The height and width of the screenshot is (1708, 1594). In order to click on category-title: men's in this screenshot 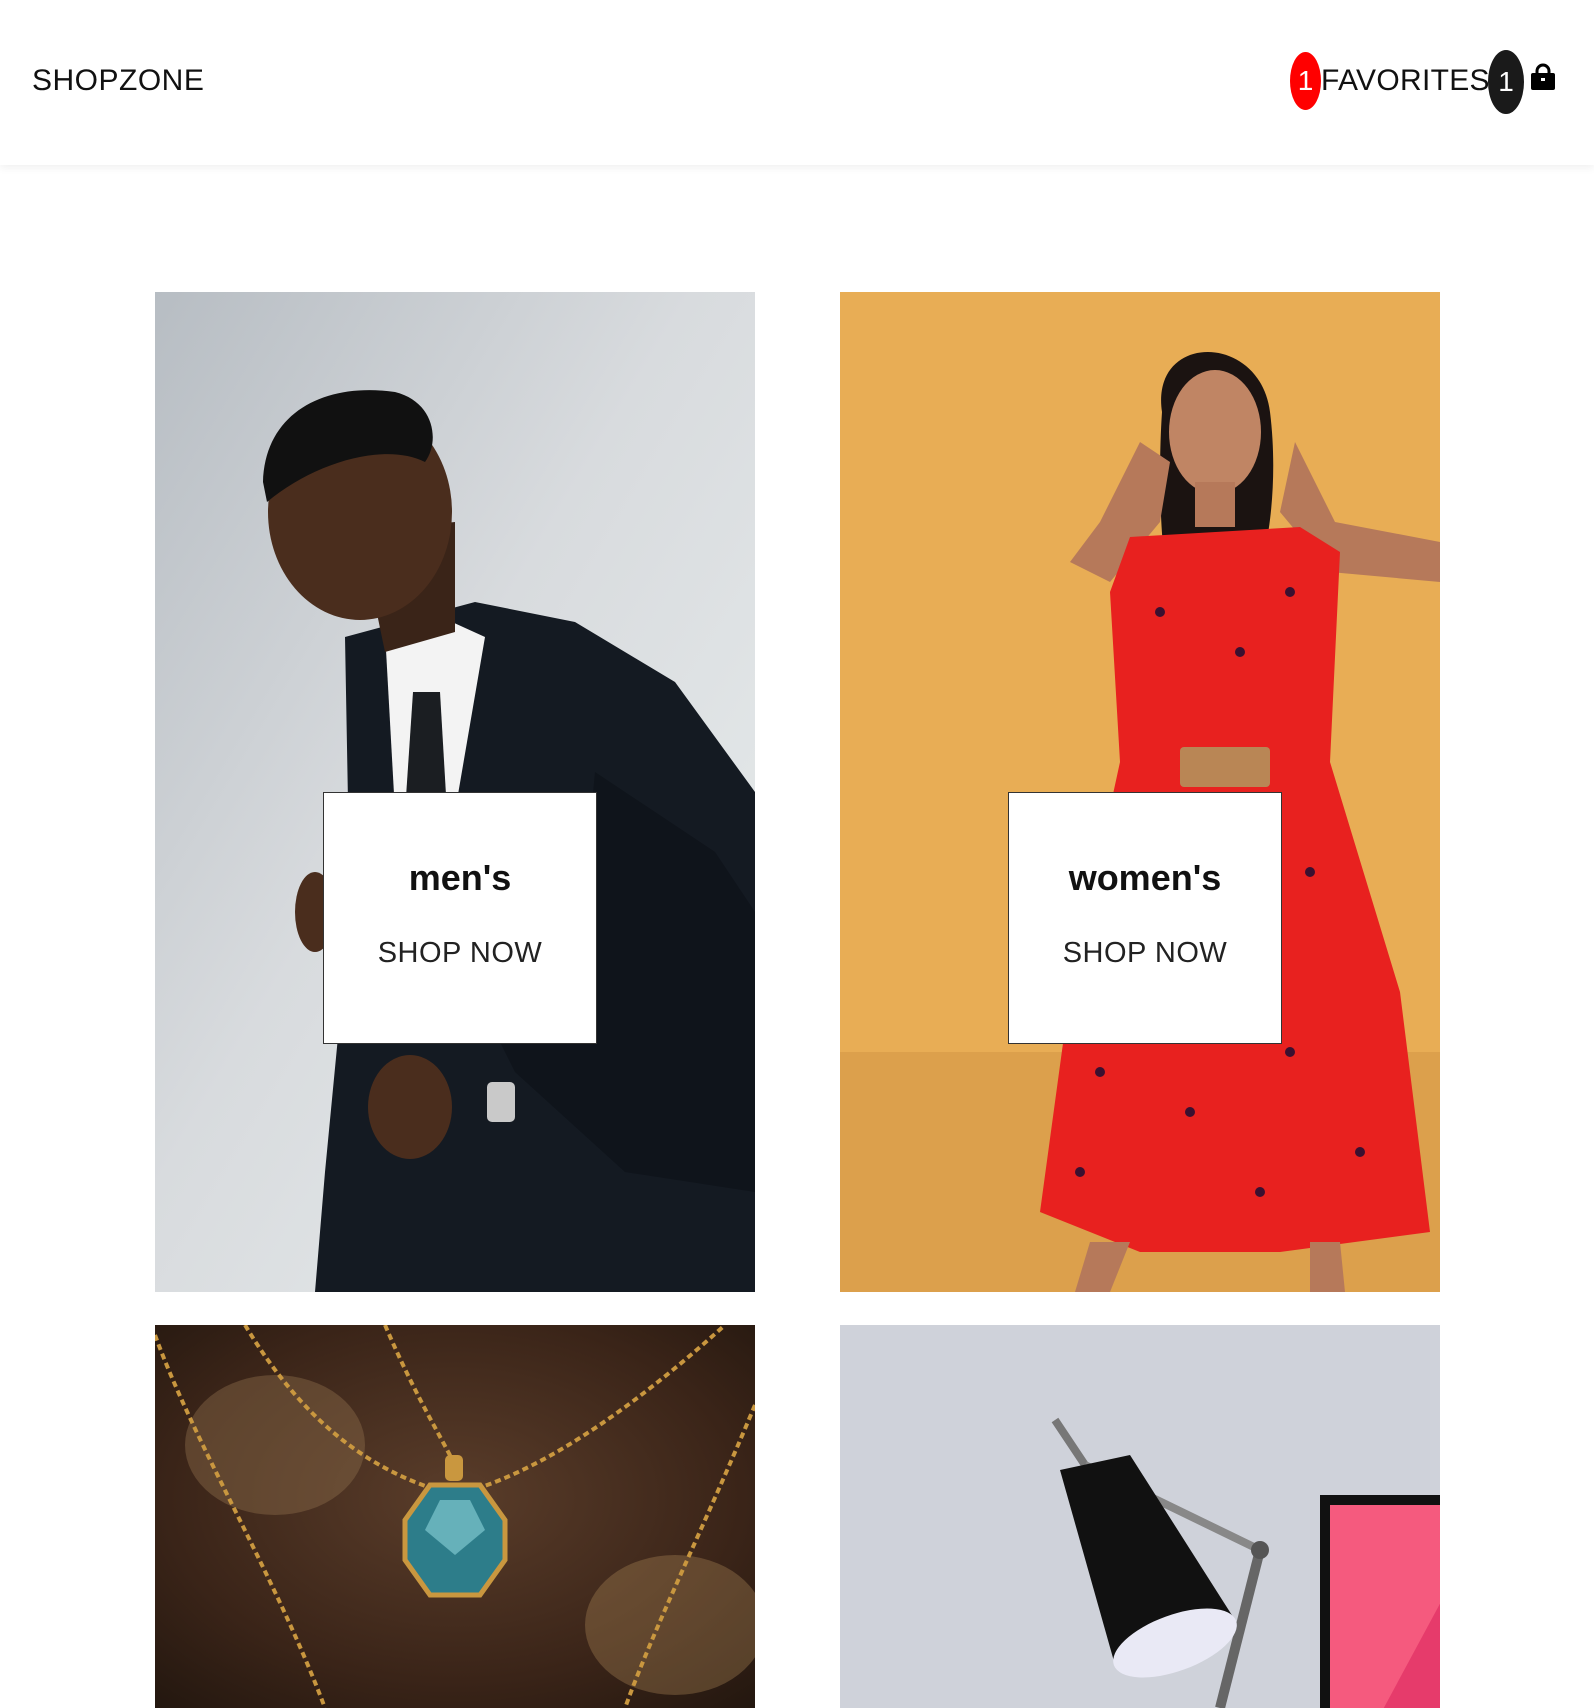, I will do `click(460, 877)`.